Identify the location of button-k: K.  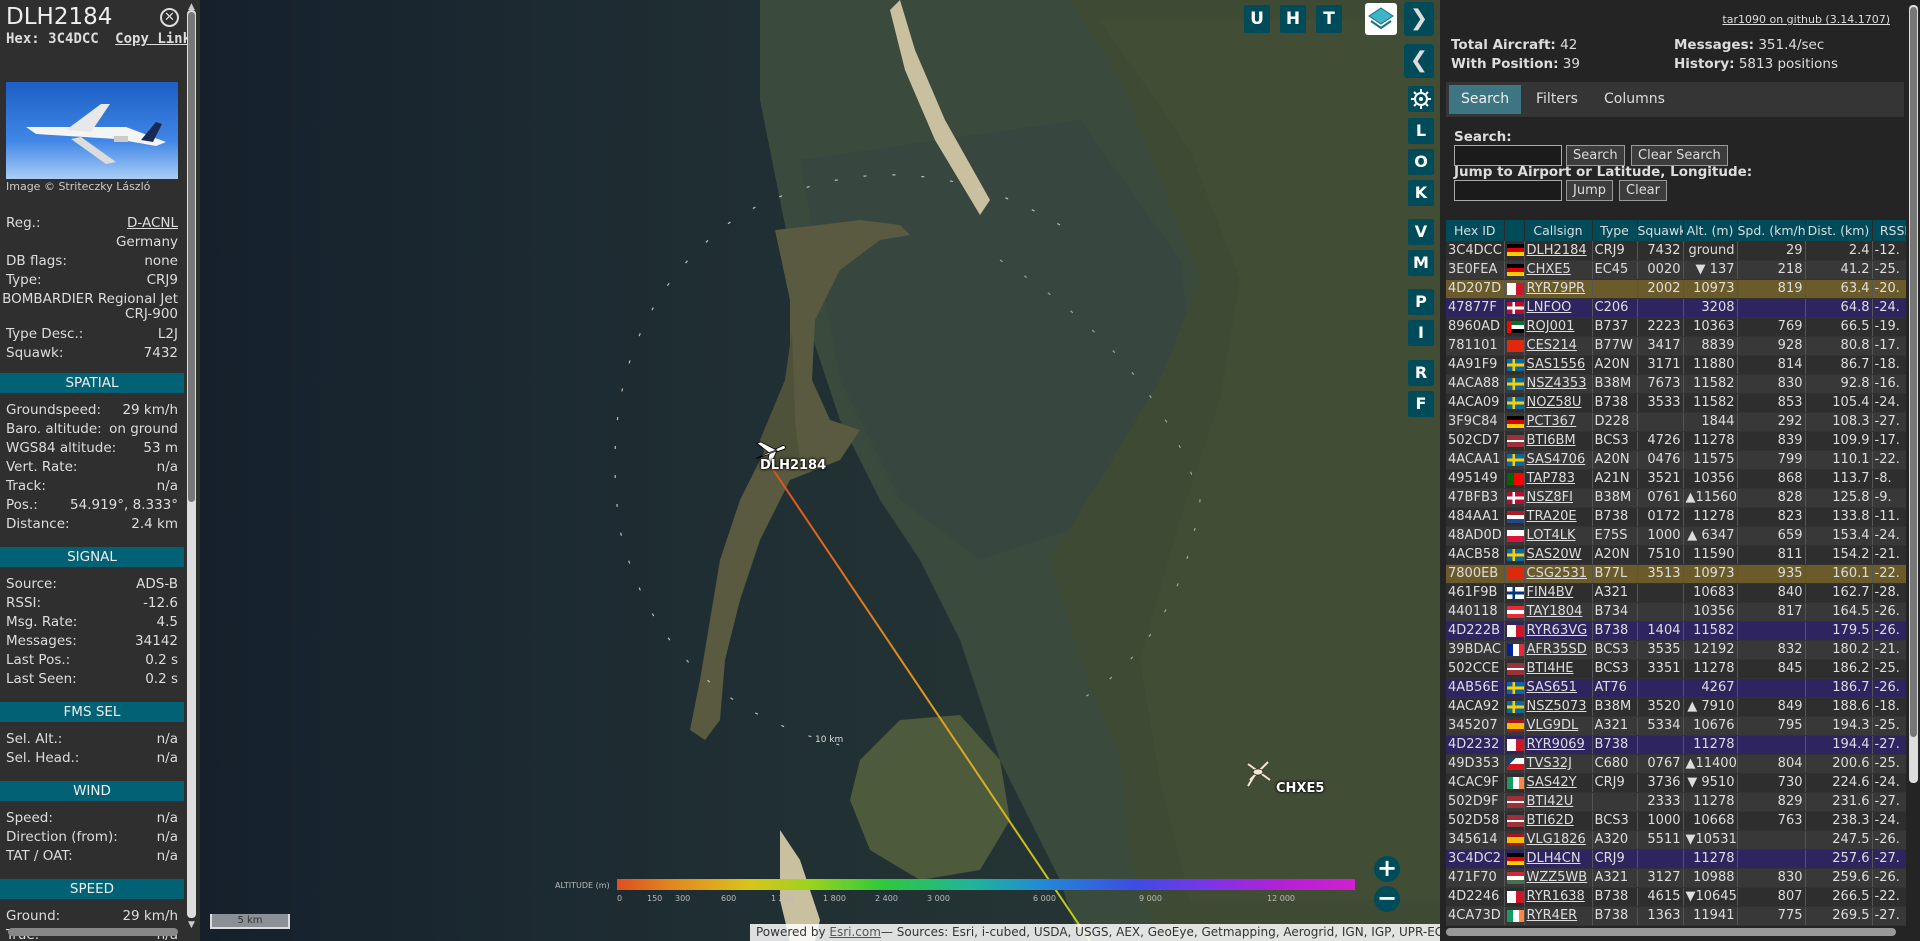
(1421, 193).